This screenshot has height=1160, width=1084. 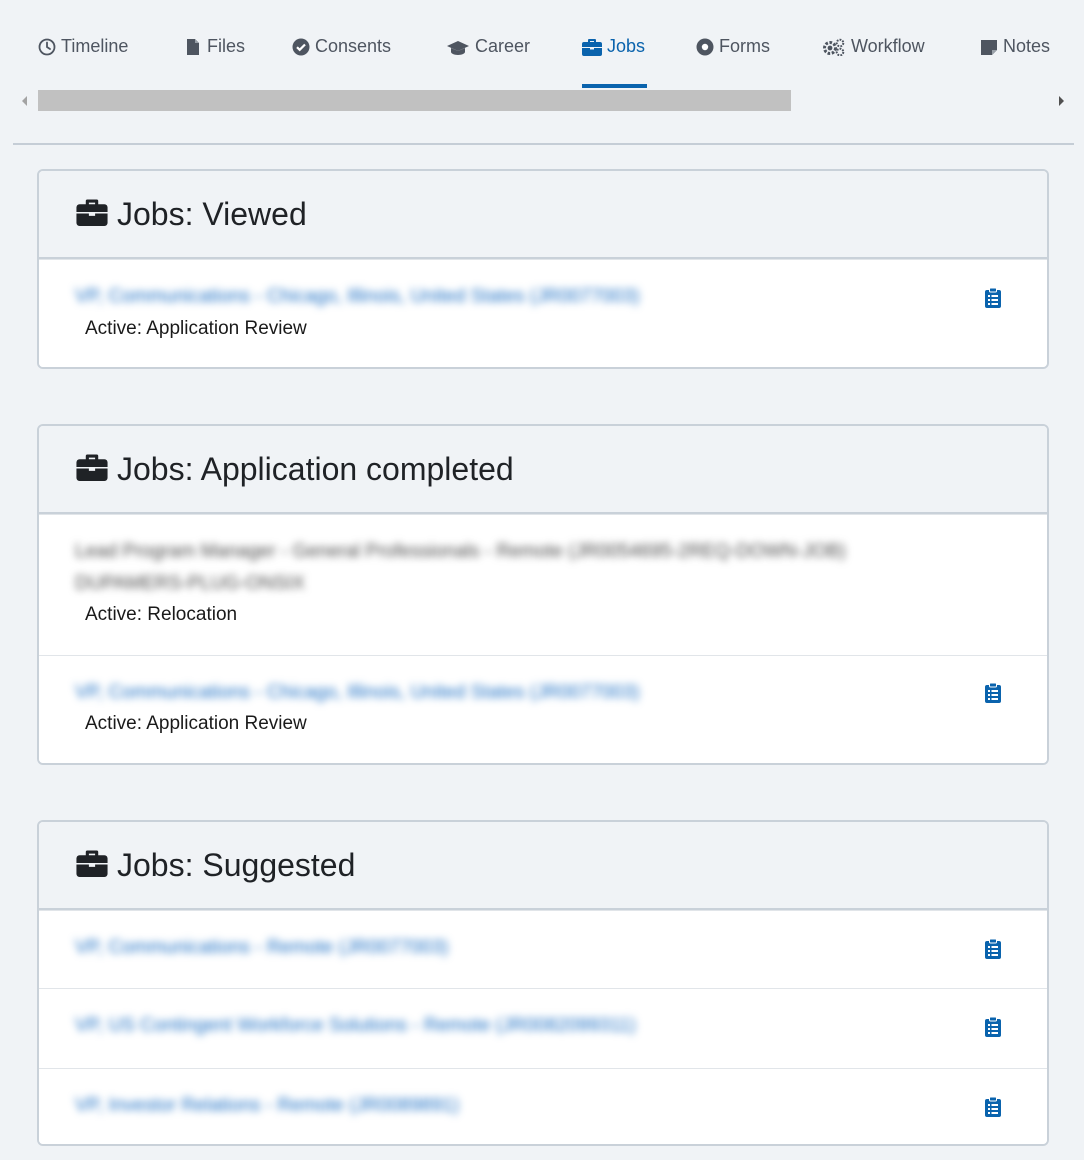 What do you see at coordinates (47, 47) in the screenshot?
I see `clock-icon` at bounding box center [47, 47].